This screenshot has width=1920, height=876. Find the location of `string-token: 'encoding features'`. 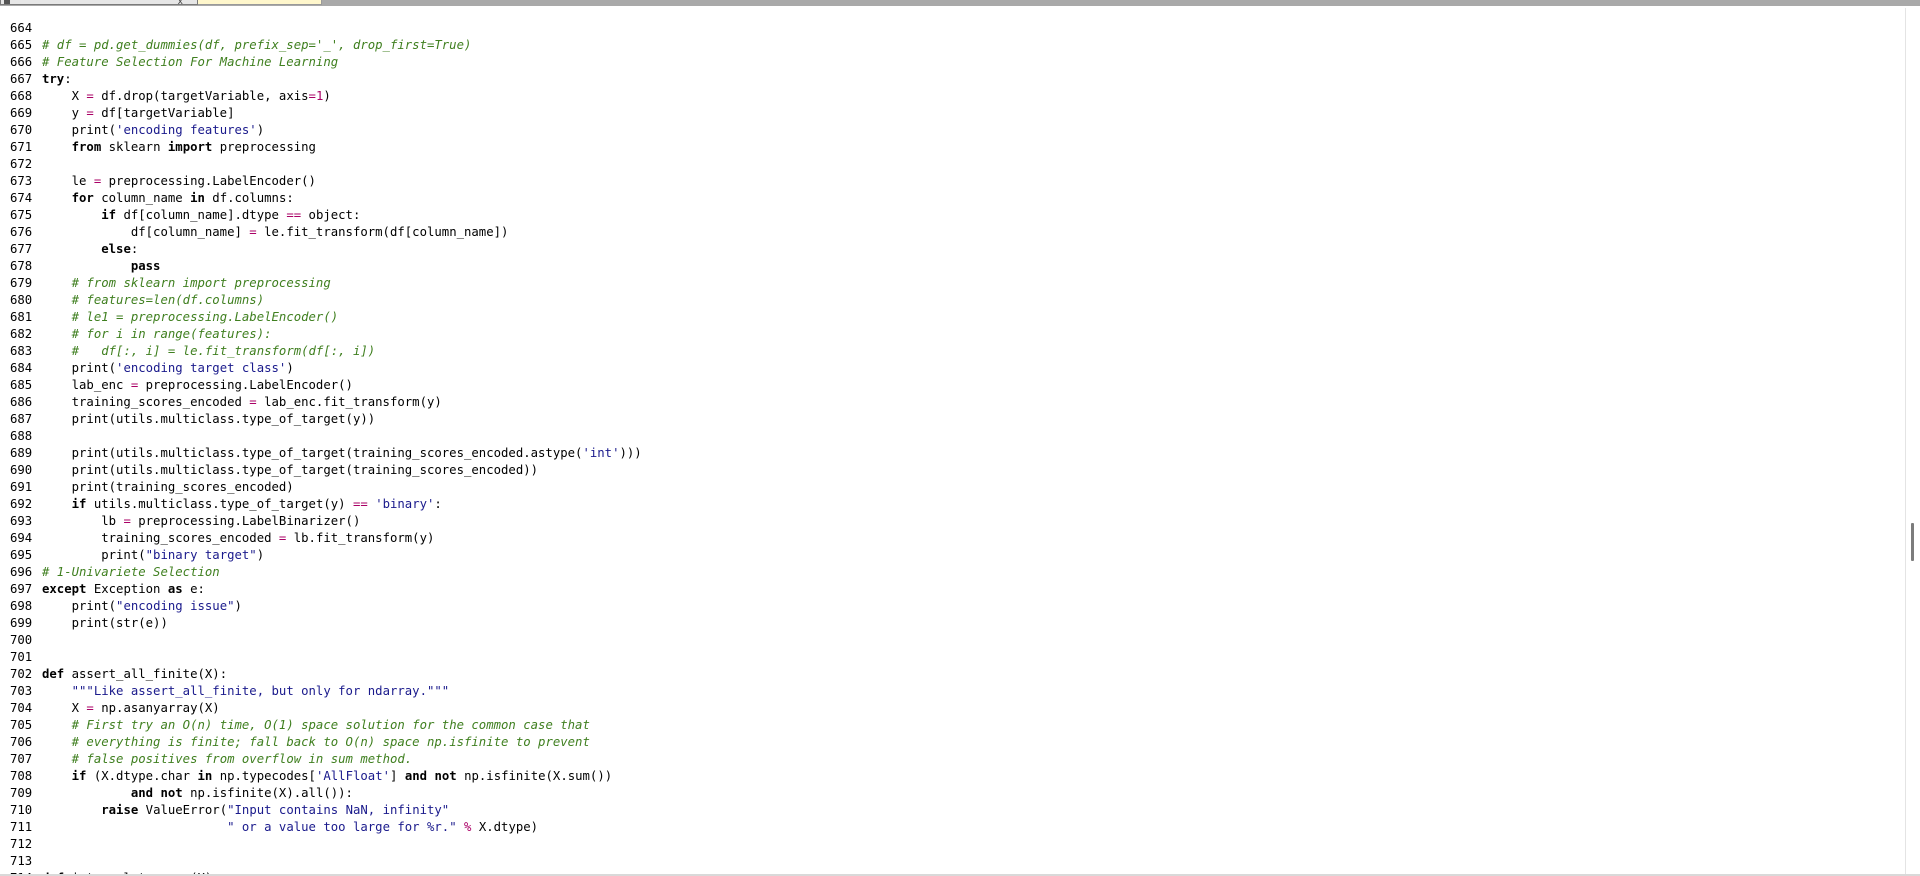

string-token: 'encoding features' is located at coordinates (186, 130).